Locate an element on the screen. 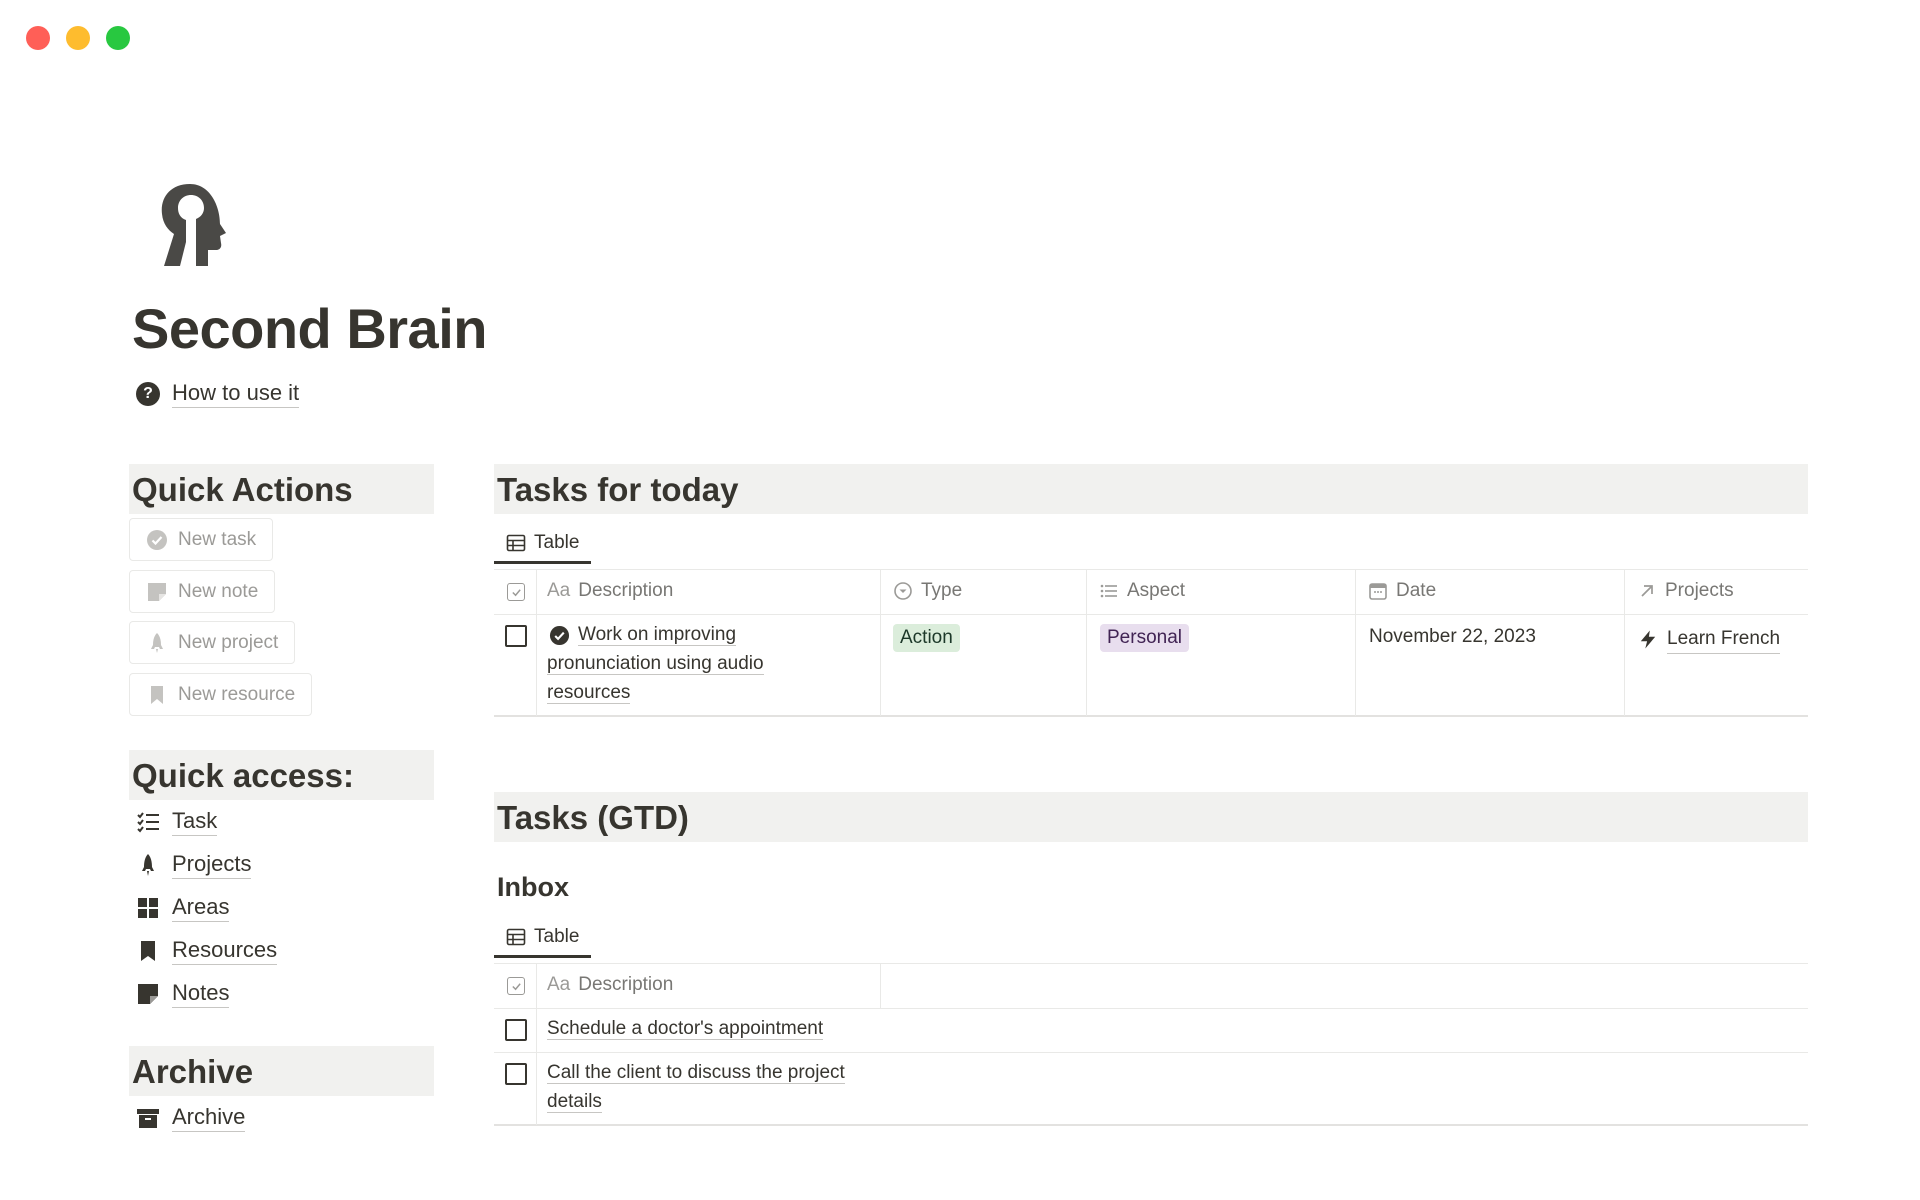 The image size is (1920, 1200). type-column-label: Type is located at coordinates (942, 590).